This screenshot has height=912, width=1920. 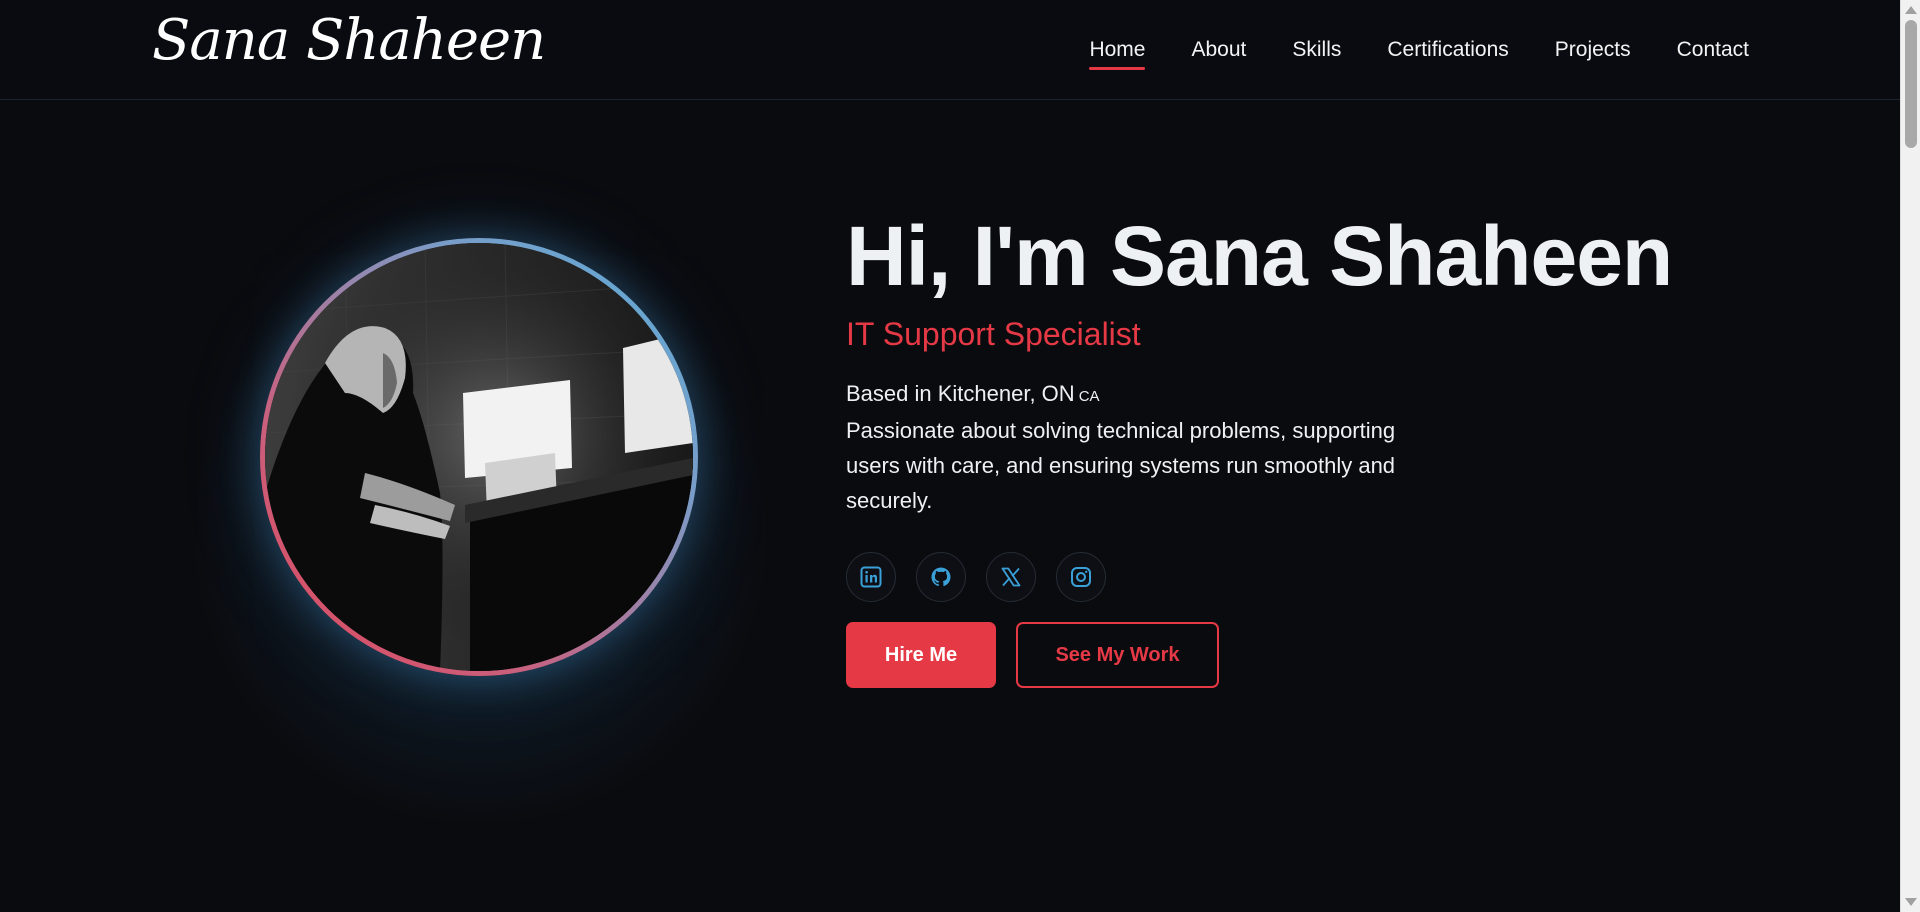 I want to click on location-text: Based in Kitchener, ON, so click(x=960, y=394).